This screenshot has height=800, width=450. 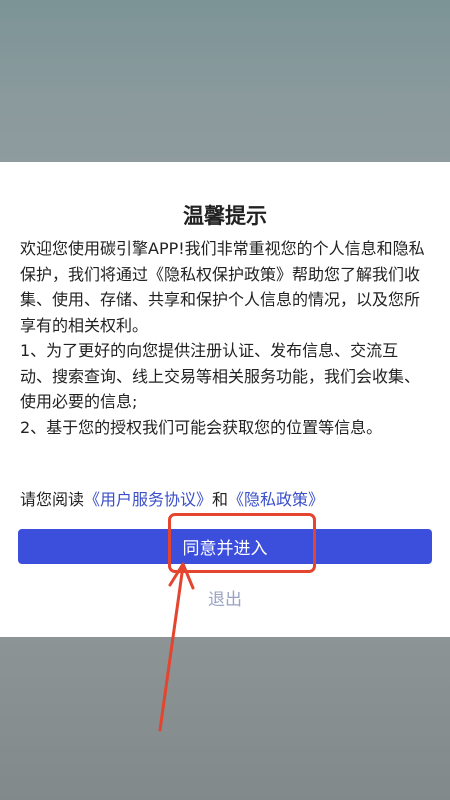 I want to click on read-prefix-text: 请您阅读, so click(x=52, y=499).